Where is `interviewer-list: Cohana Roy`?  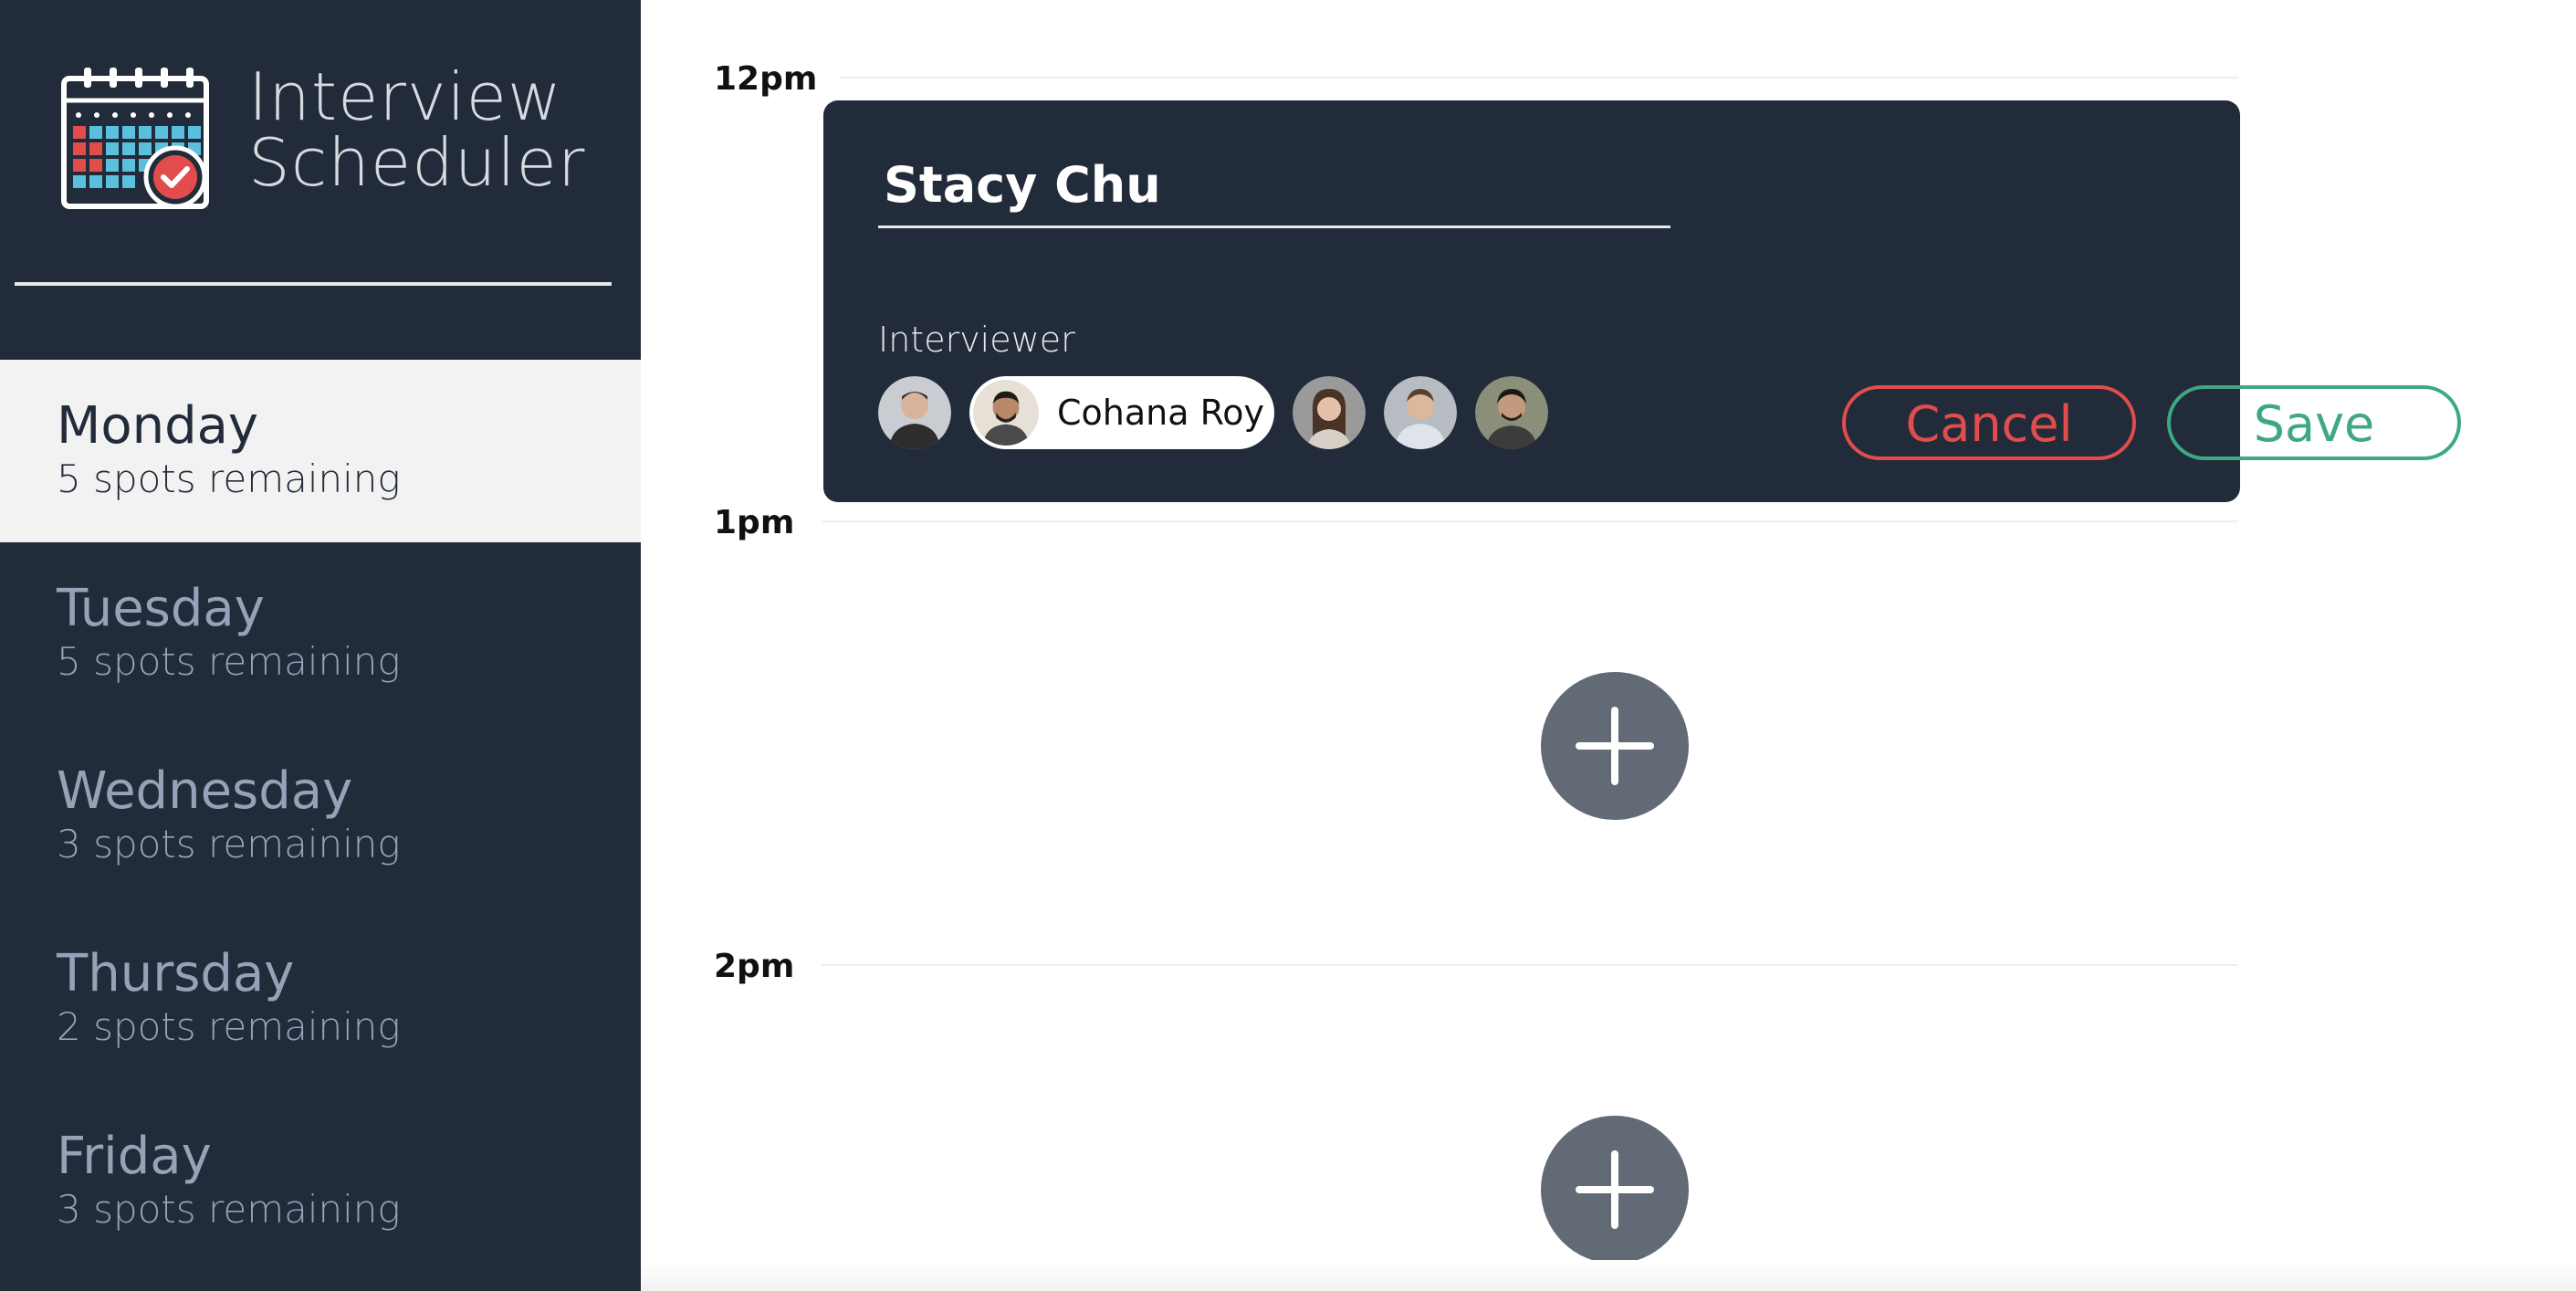
interviewer-list: Cohana Roy is located at coordinates (1222, 412).